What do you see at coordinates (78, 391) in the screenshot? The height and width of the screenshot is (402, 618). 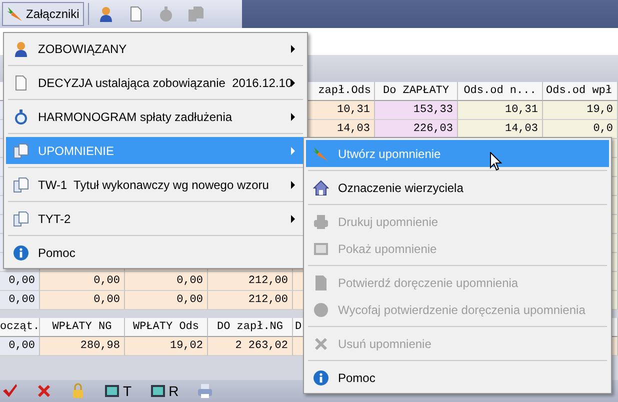 I see `lock-icon` at bounding box center [78, 391].